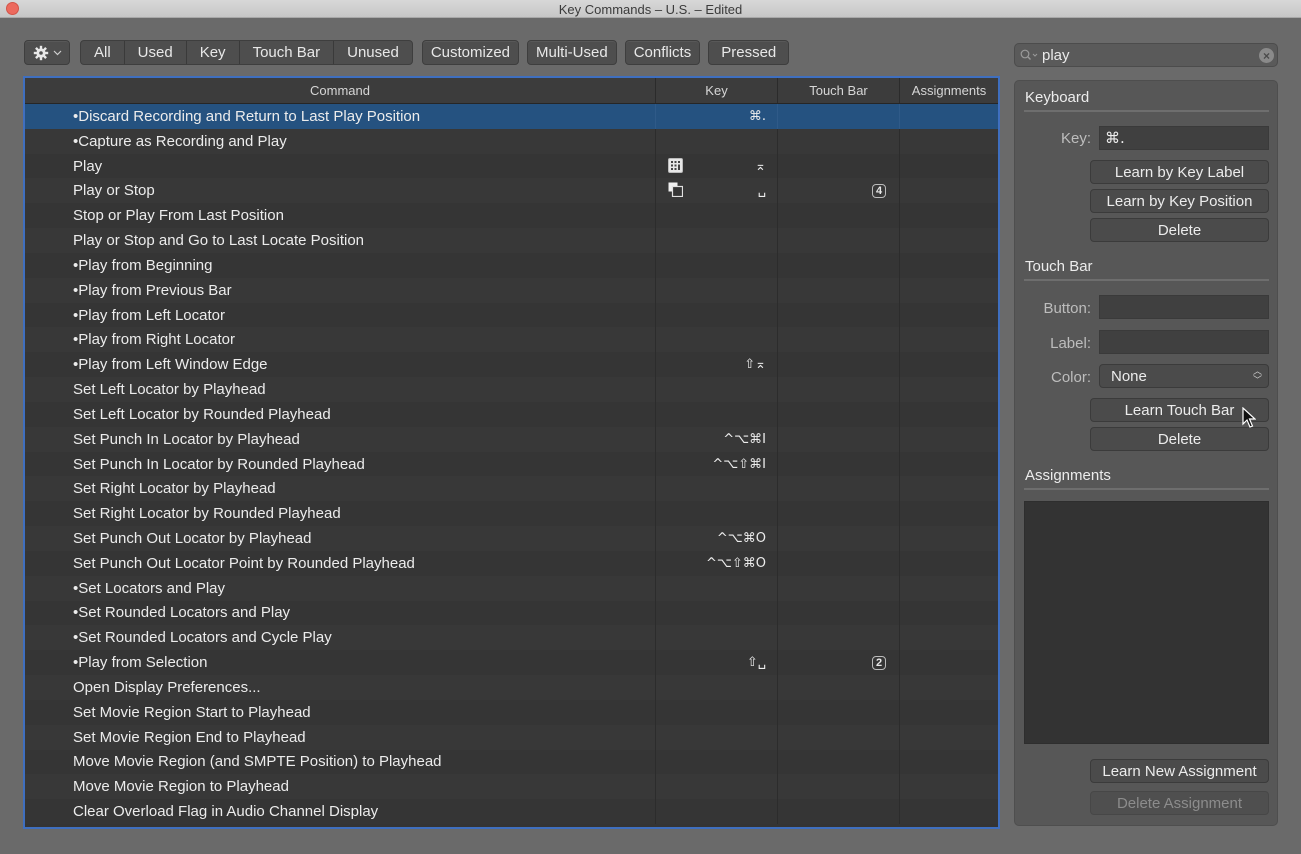 Image resolution: width=1301 pixels, height=854 pixels. Describe the element at coordinates (879, 662) in the screenshot. I see `touch-bar-number-badge: 2` at that location.